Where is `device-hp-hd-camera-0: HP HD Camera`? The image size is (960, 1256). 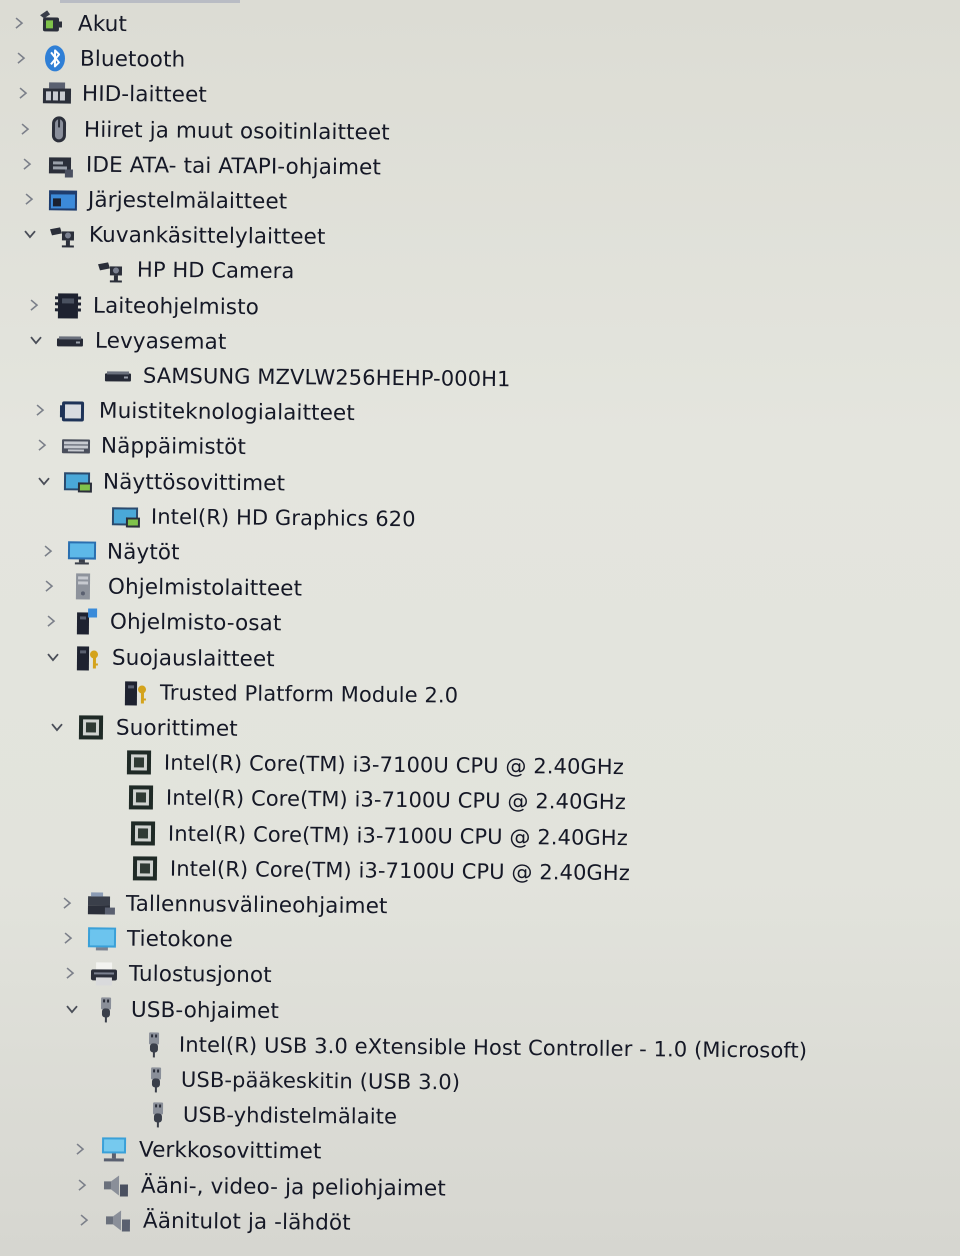 device-hp-hd-camera-0: HP HD Camera is located at coordinates (181, 270).